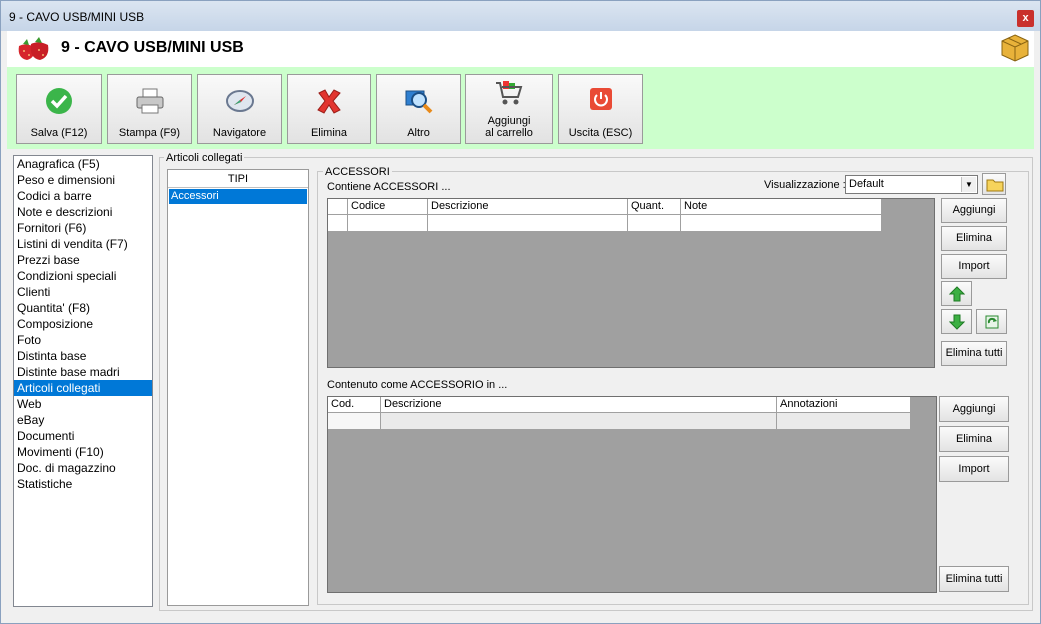  What do you see at coordinates (83, 340) in the screenshot?
I see `nav-item-foto: Foto` at bounding box center [83, 340].